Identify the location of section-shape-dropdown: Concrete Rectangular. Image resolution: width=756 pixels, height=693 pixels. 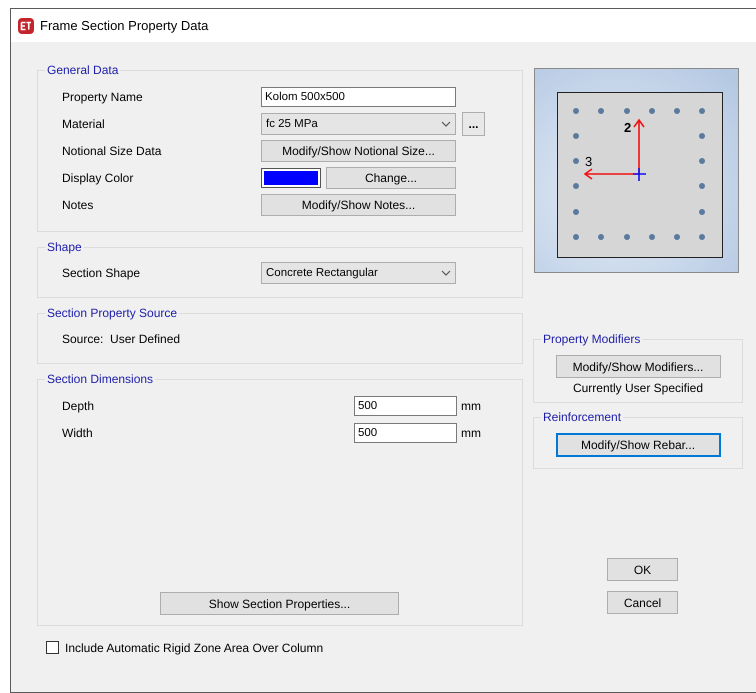
(358, 273).